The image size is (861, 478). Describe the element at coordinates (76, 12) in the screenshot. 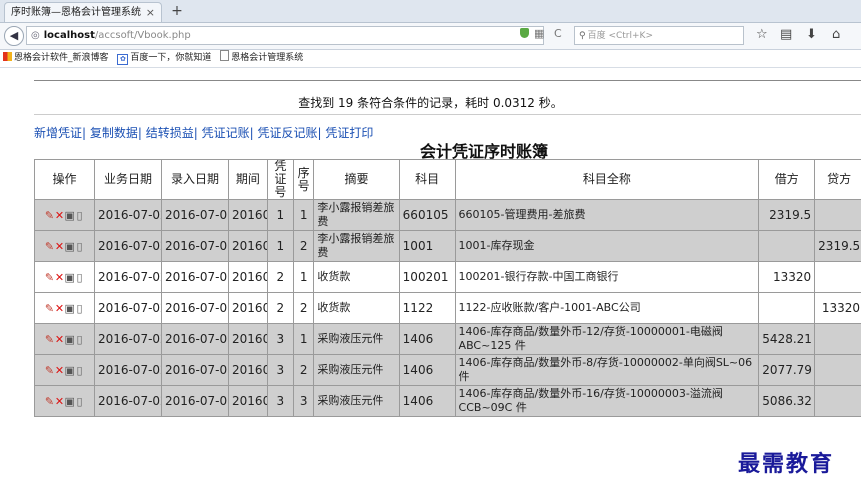

I see `tab-title: 序时账簿—恩格会计管理系统` at that location.